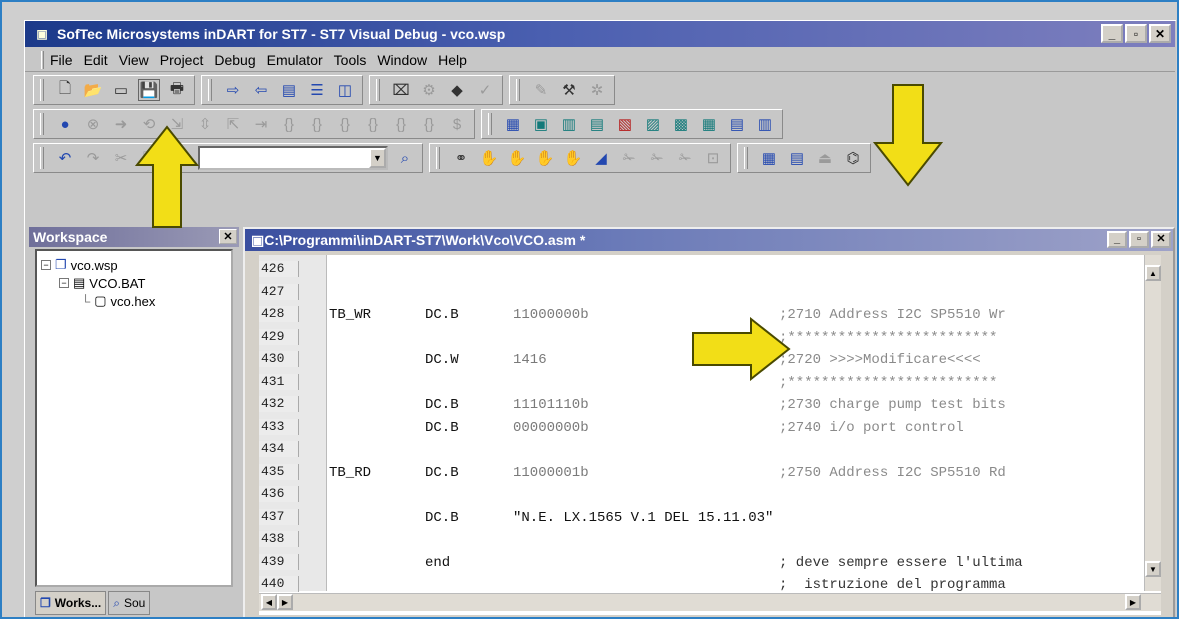  Describe the element at coordinates (709, 124) in the screenshot. I see `stack-icon: ▦` at that location.